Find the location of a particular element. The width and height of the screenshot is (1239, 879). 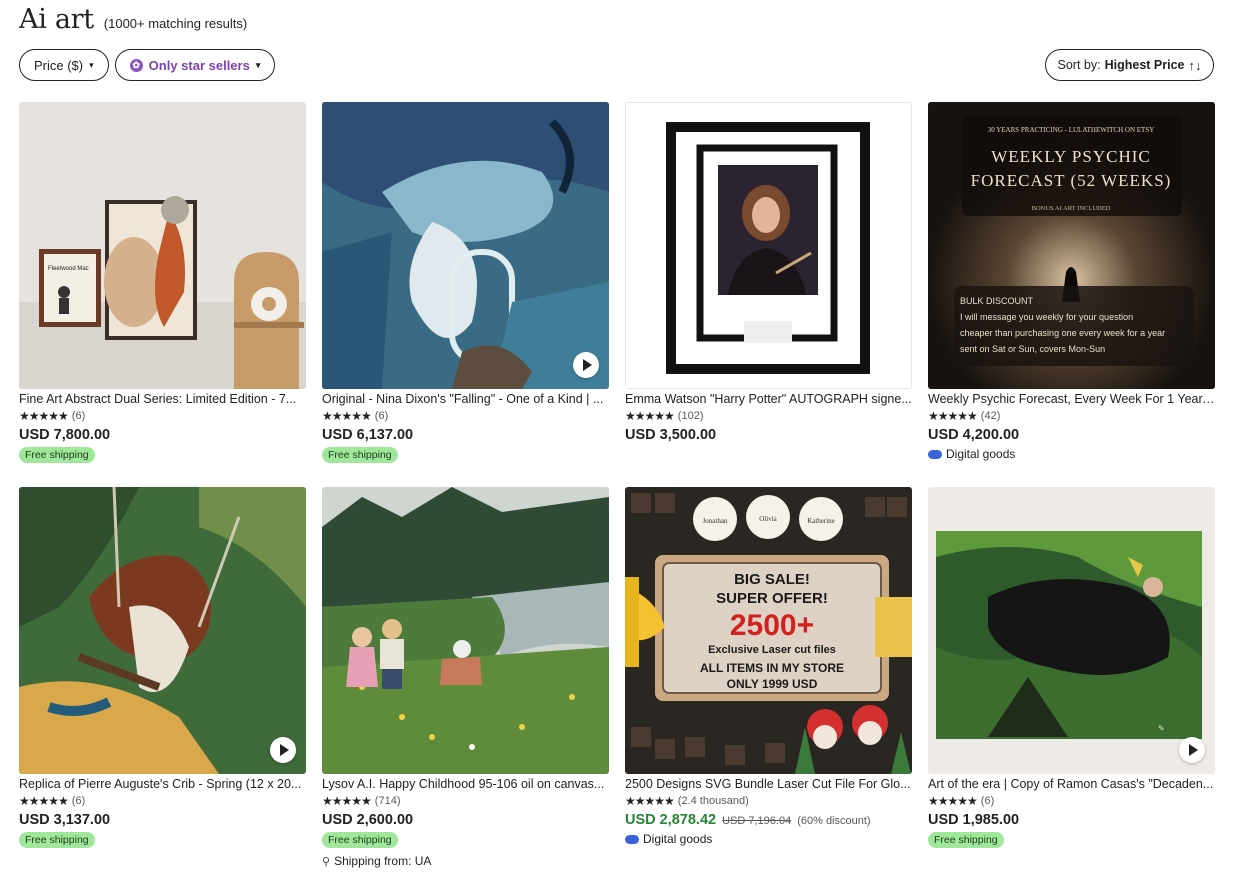

svg-text: FORECAST (52 WEEKS) is located at coordinates (1071, 180).